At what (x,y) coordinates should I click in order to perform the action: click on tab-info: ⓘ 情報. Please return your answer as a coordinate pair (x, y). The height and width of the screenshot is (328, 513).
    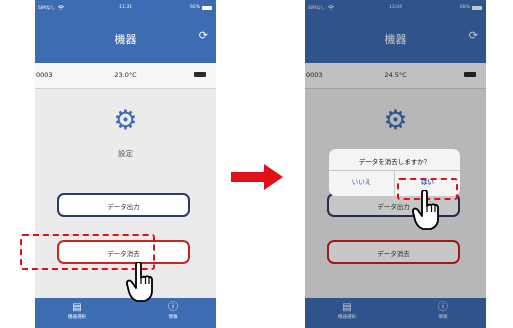
    Looking at the image, I should click on (173, 312).